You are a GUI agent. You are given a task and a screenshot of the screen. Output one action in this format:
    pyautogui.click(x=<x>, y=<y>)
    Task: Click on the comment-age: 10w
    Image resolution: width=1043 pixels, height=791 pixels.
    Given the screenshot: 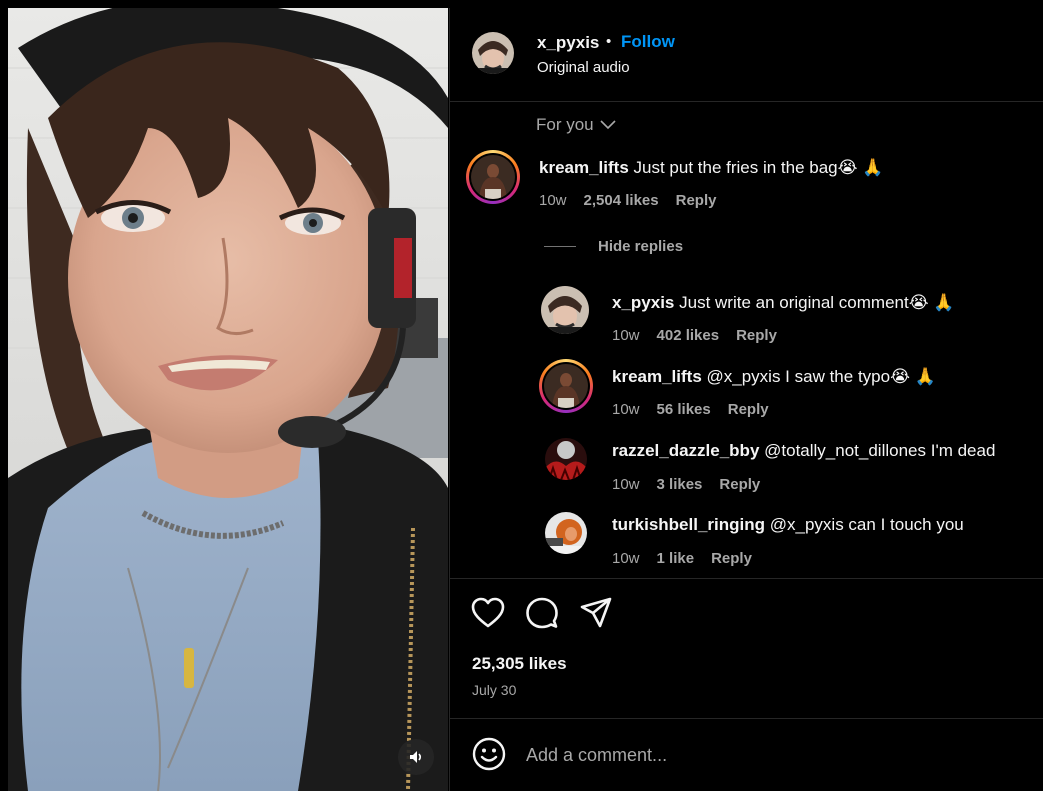 What is the action you would take?
    pyautogui.click(x=553, y=200)
    